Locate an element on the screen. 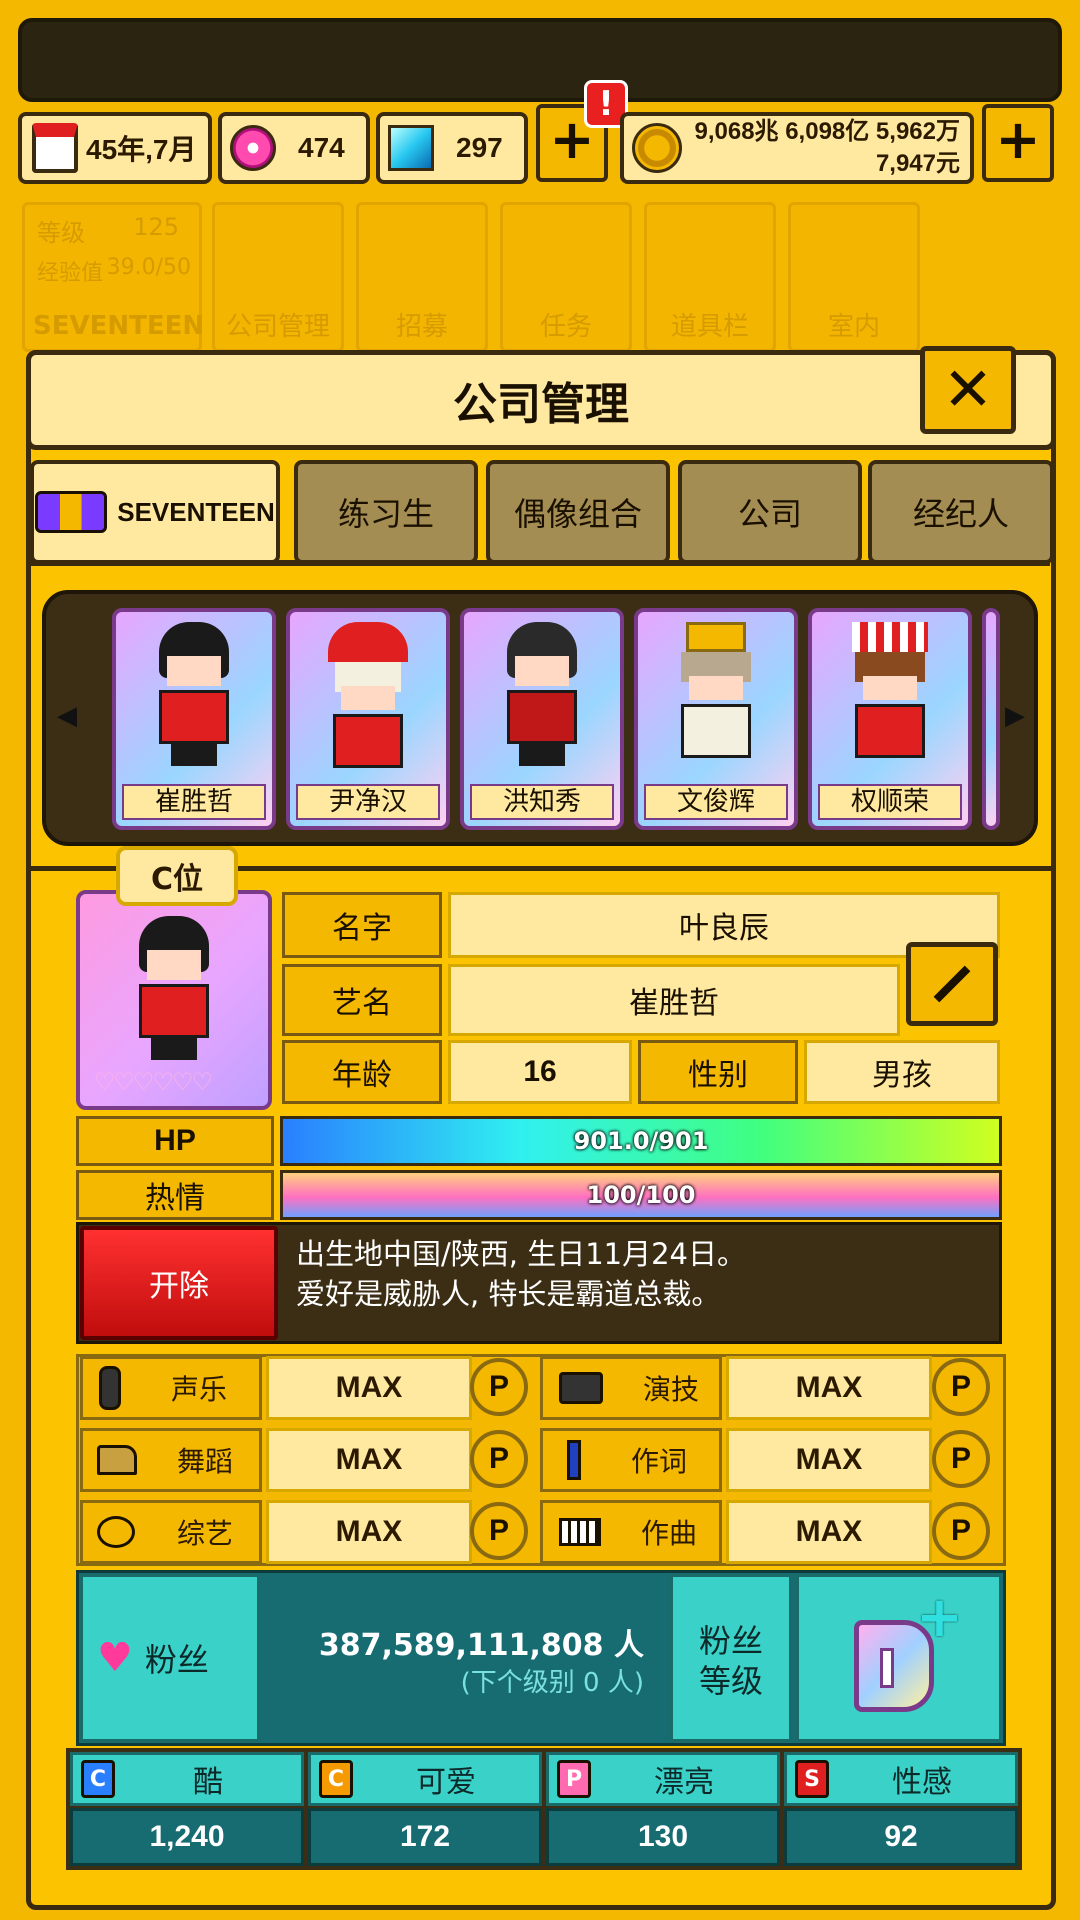 The height and width of the screenshot is (1920, 1080). pretty-badge-icon: P is located at coordinates (574, 1779).